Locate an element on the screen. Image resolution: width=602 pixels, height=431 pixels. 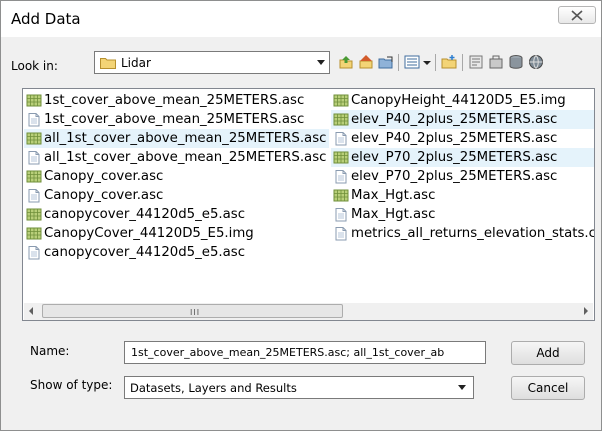
view-list-button is located at coordinates (412, 62).